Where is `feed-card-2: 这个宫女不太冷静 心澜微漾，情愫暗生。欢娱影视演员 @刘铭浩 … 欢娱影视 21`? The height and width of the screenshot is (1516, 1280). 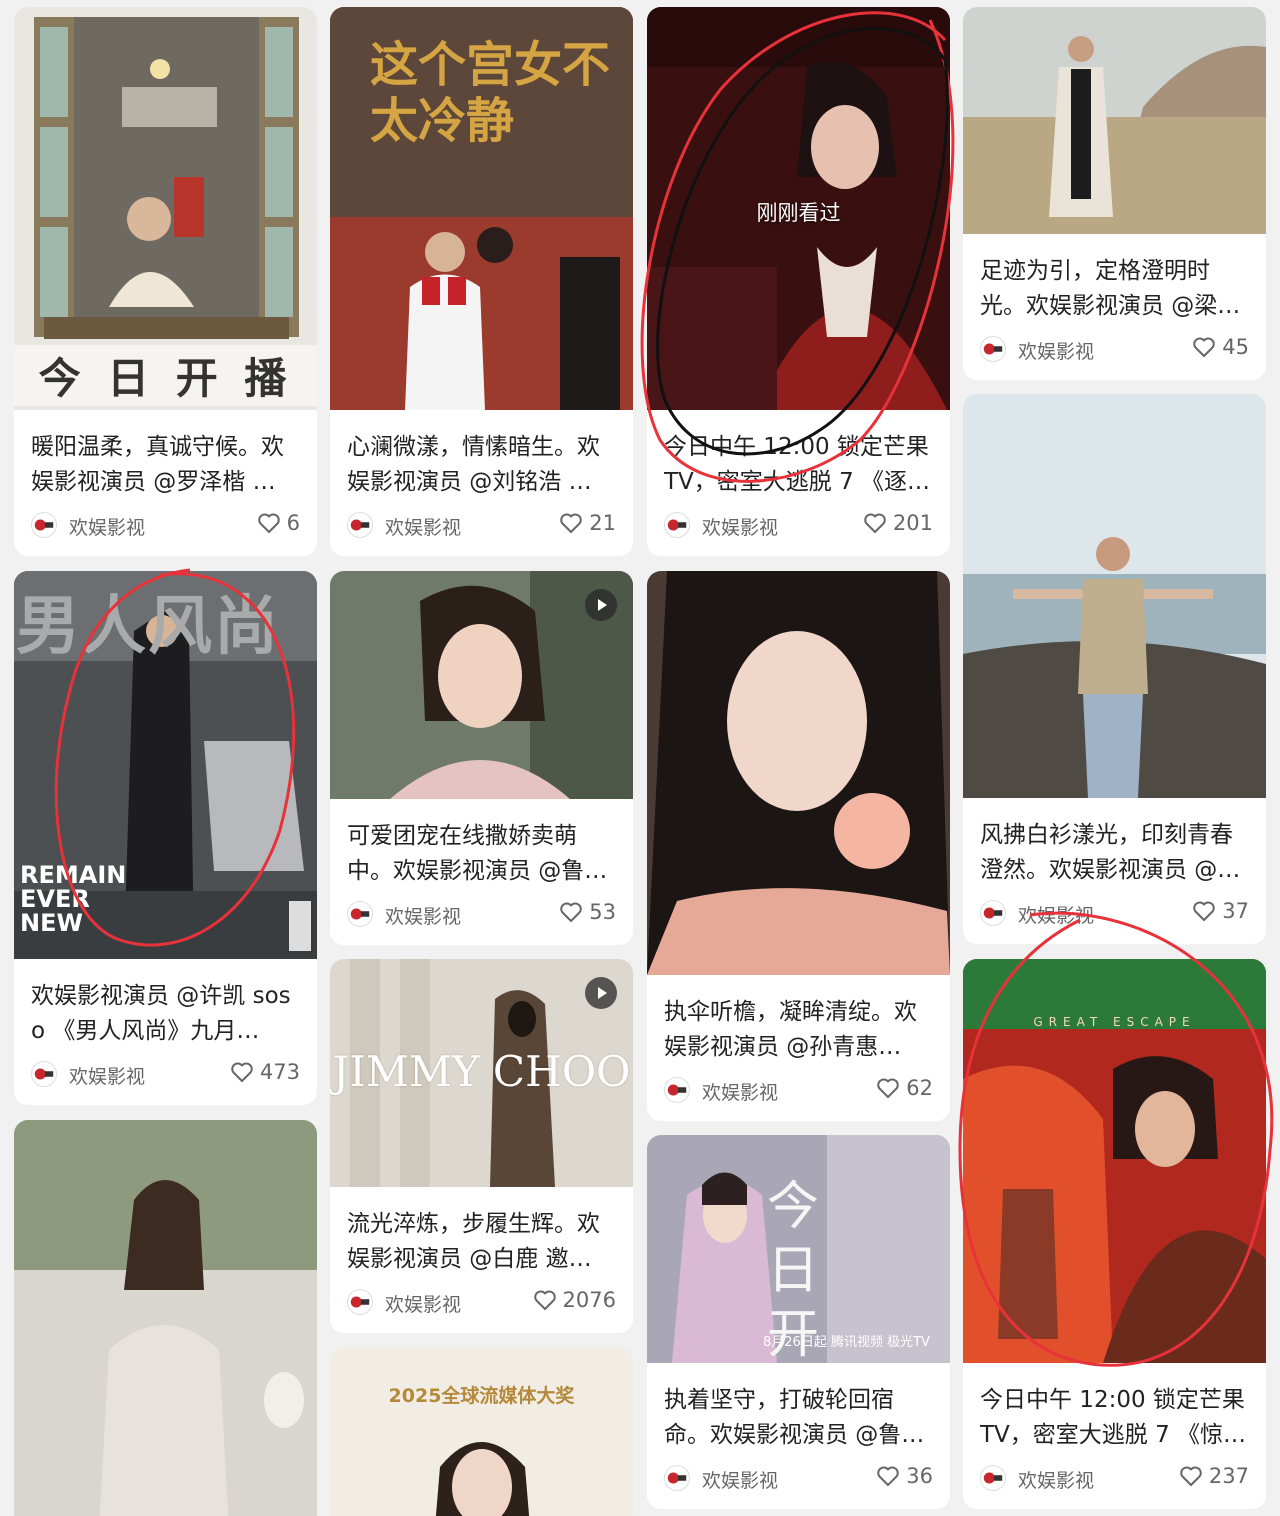 feed-card-2: 这个宫女不太冷静 心澜微漾，情愫暗生。欢娱影视演员 @刘铭浩 … 欢娱影视 21 is located at coordinates (481, 281).